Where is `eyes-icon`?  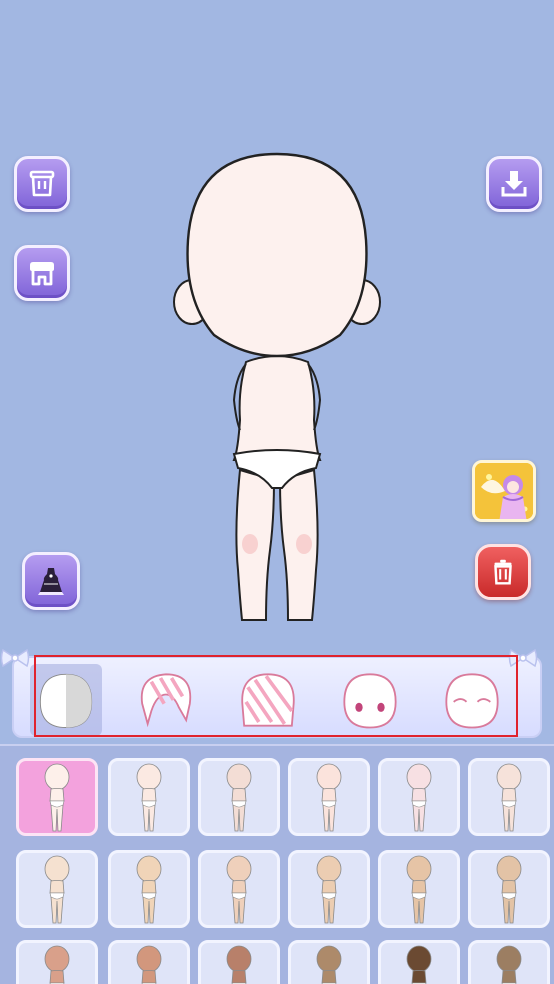 eyes-icon is located at coordinates (370, 701).